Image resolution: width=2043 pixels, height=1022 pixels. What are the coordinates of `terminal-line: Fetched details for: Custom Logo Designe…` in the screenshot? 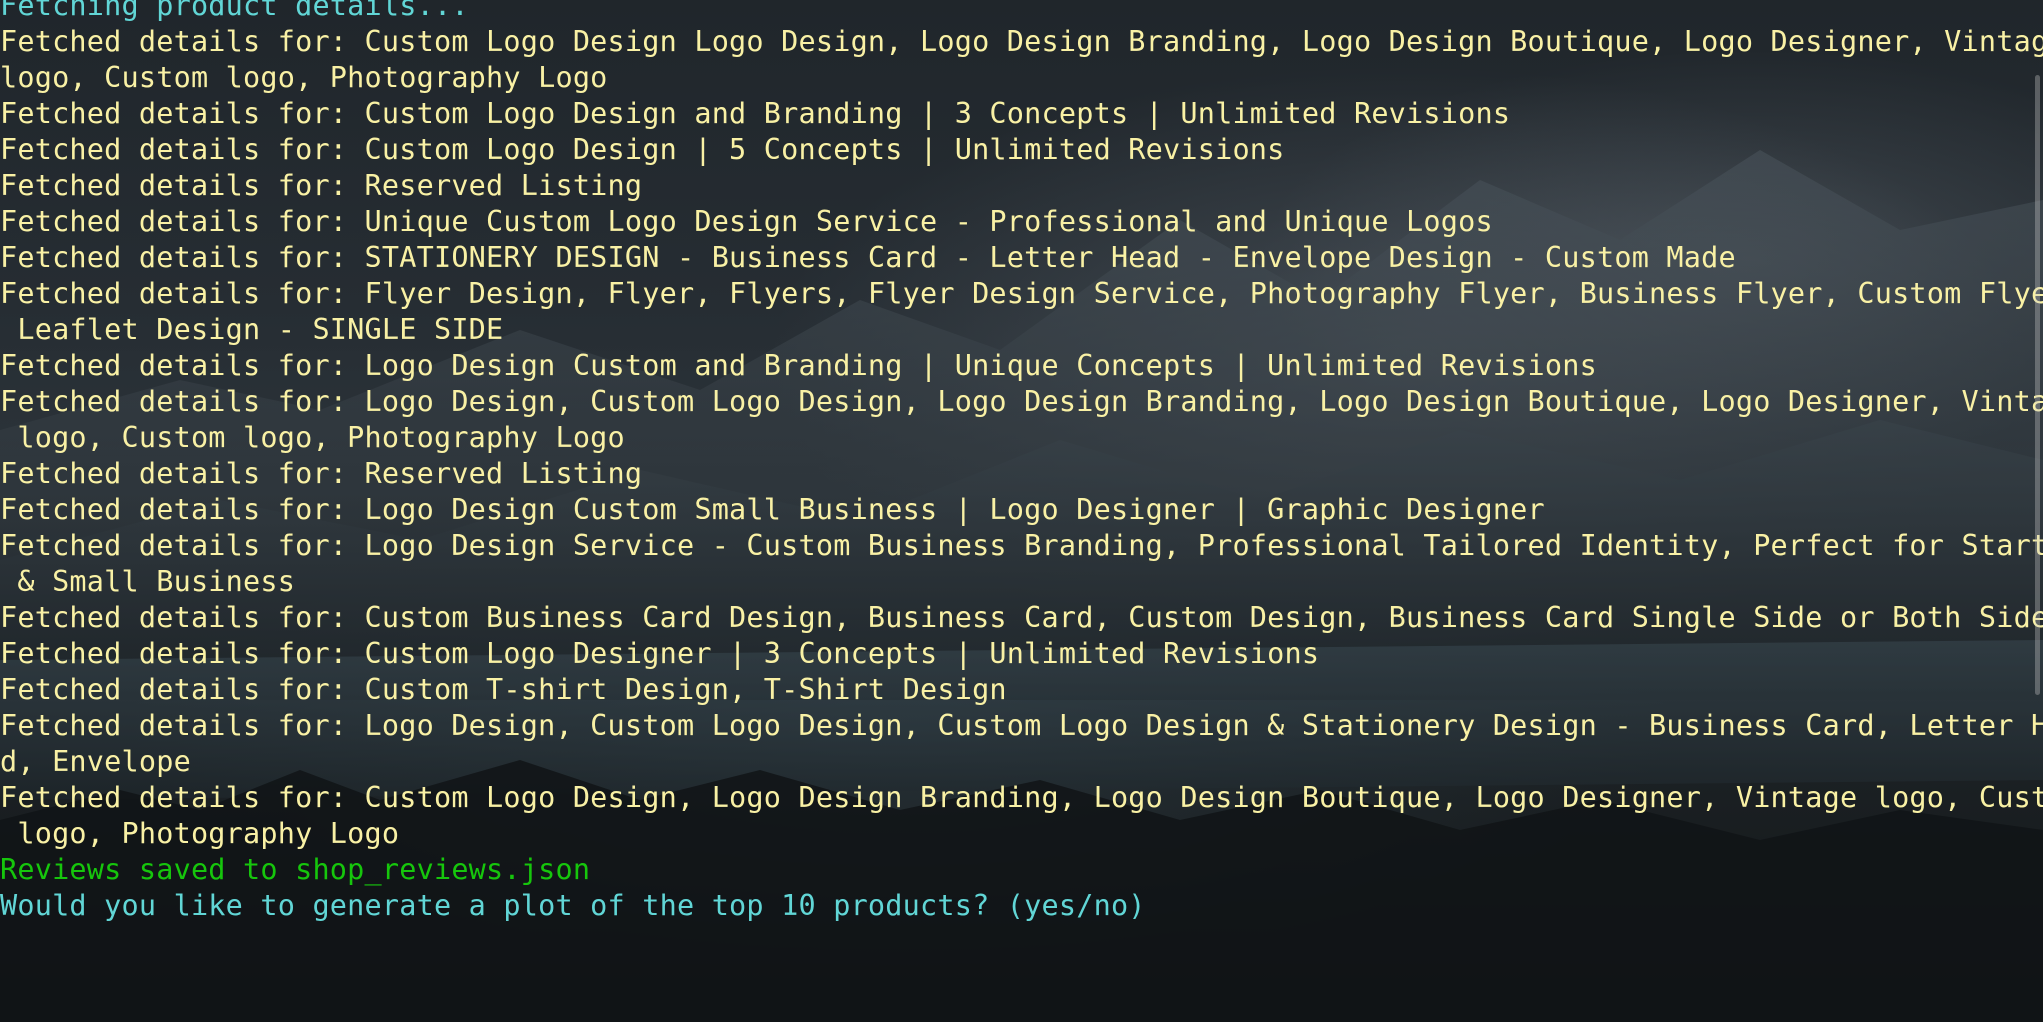 It's located at (660, 653).